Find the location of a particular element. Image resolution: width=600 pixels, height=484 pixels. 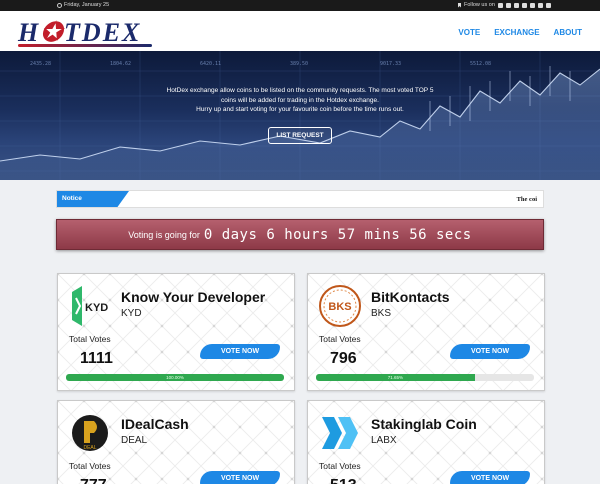

top-bar: Friday, January 25 Follow us on is located at coordinates (300, 5).